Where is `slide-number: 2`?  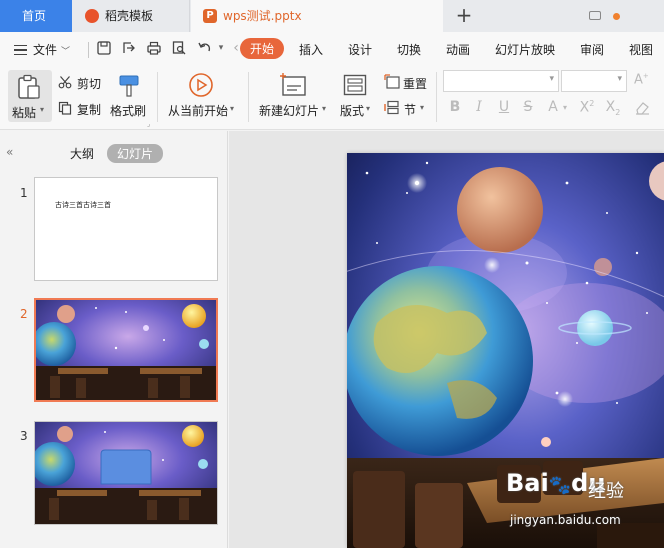 slide-number: 2 is located at coordinates (24, 314).